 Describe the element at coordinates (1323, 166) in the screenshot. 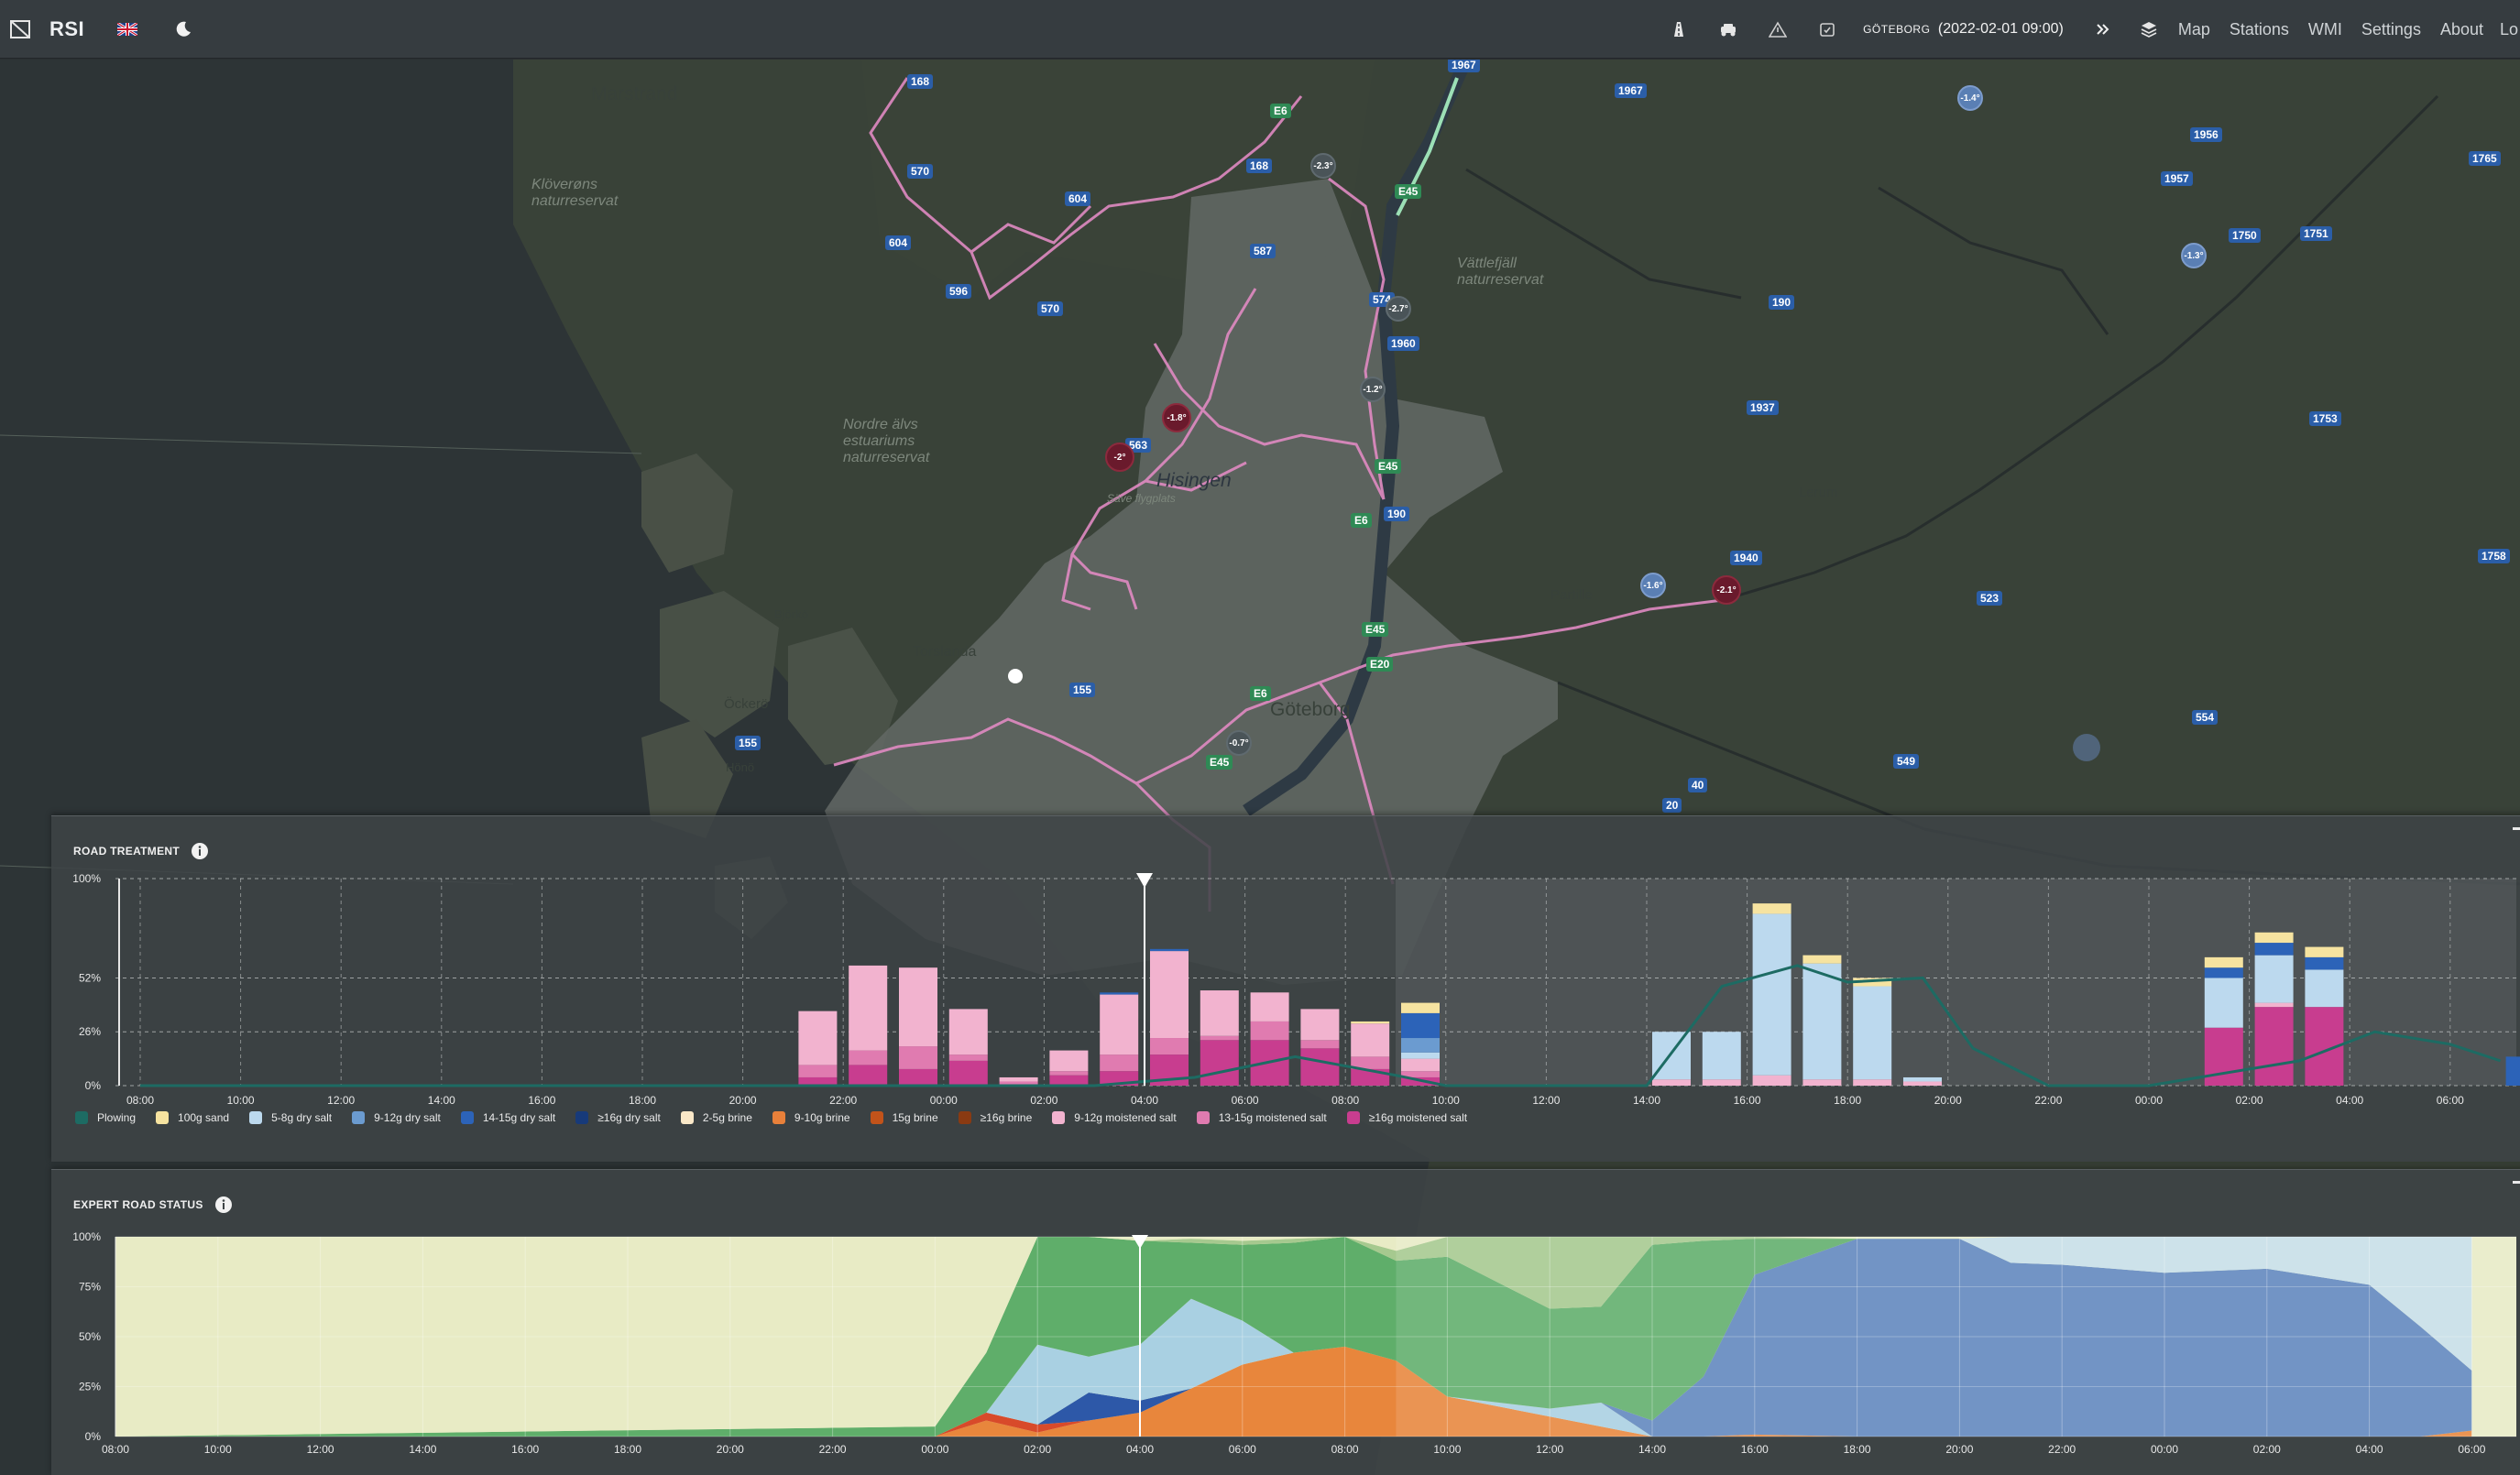

I see `temperature-marker: -2.3°` at that location.